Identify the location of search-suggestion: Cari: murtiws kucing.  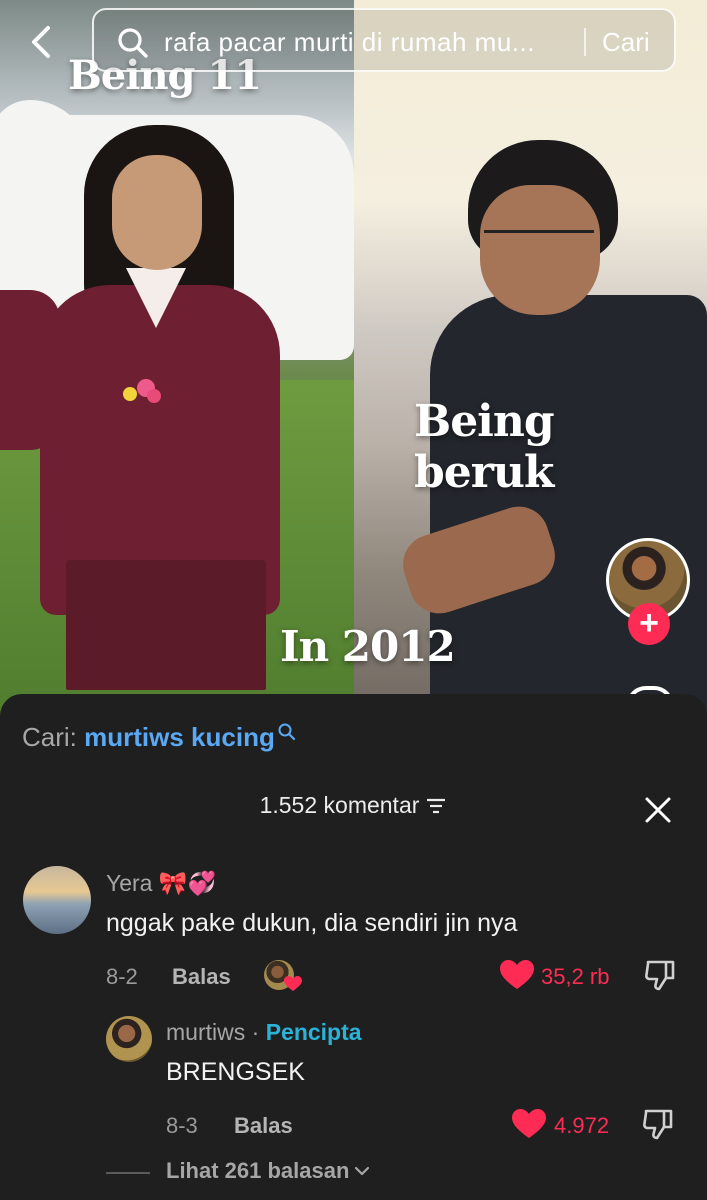
(159, 737).